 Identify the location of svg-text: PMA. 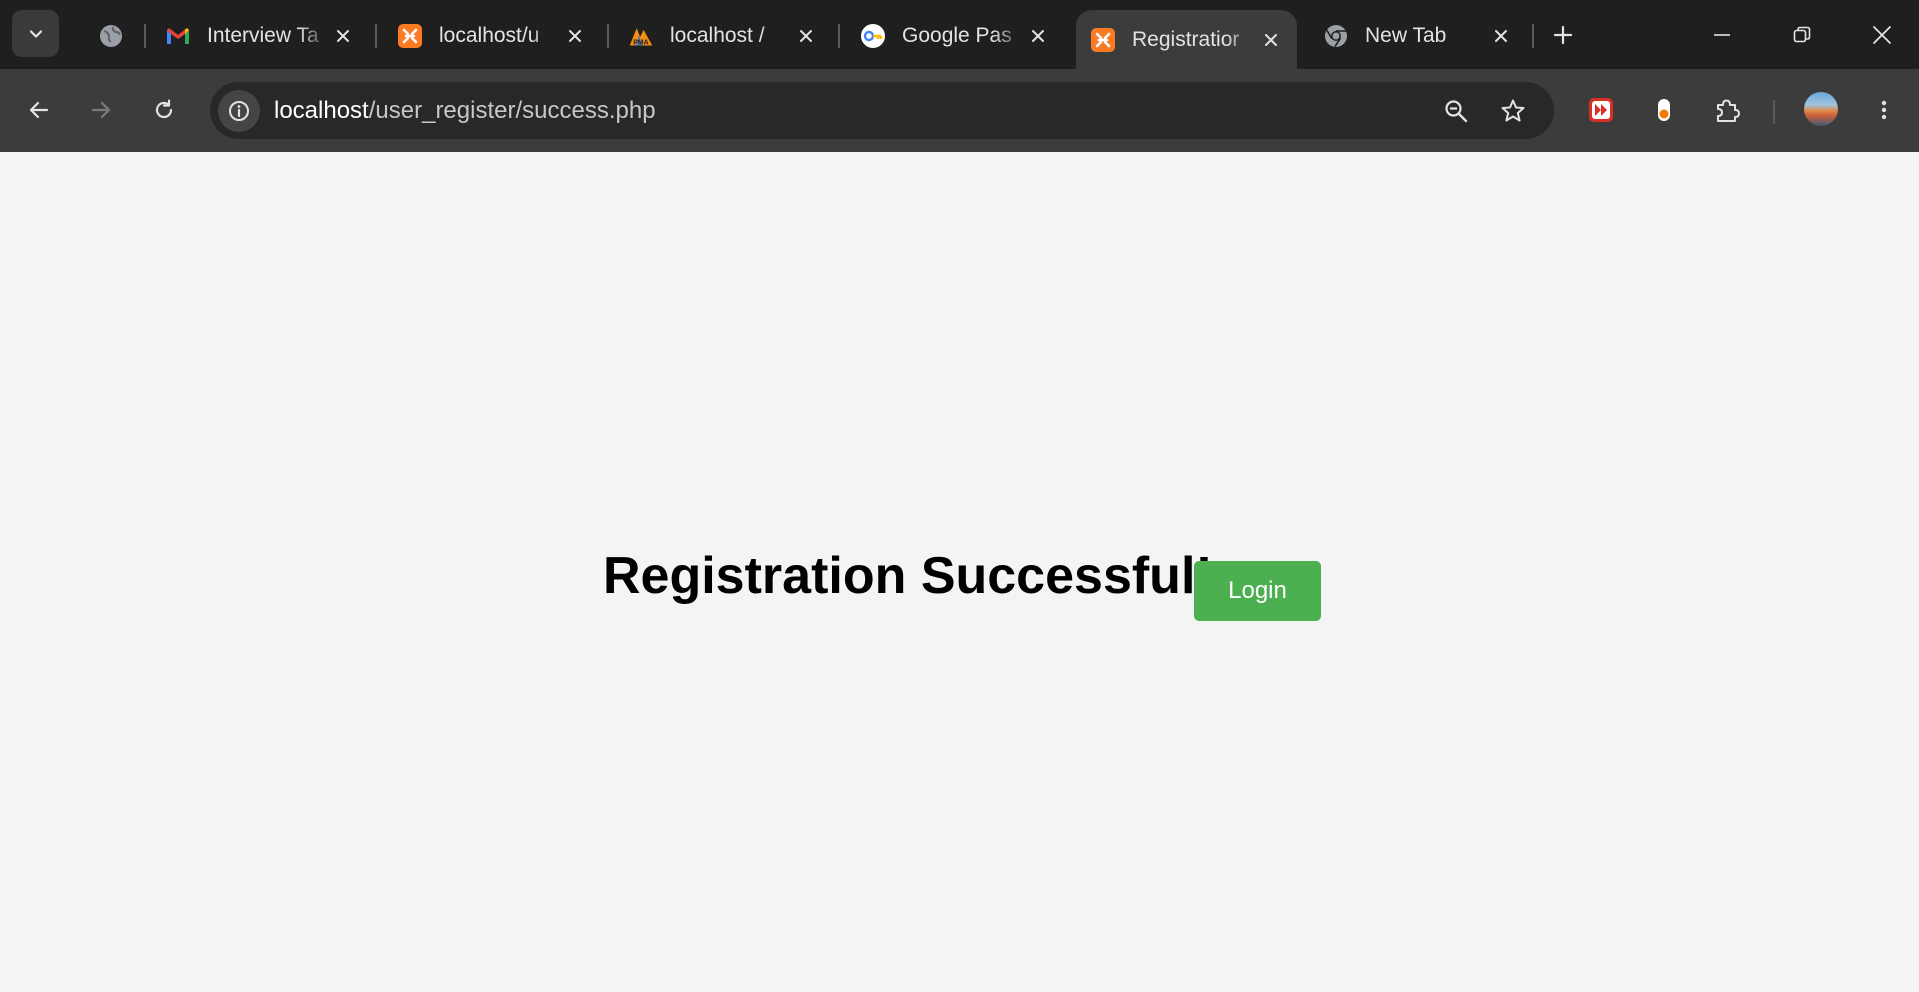
(640, 42).